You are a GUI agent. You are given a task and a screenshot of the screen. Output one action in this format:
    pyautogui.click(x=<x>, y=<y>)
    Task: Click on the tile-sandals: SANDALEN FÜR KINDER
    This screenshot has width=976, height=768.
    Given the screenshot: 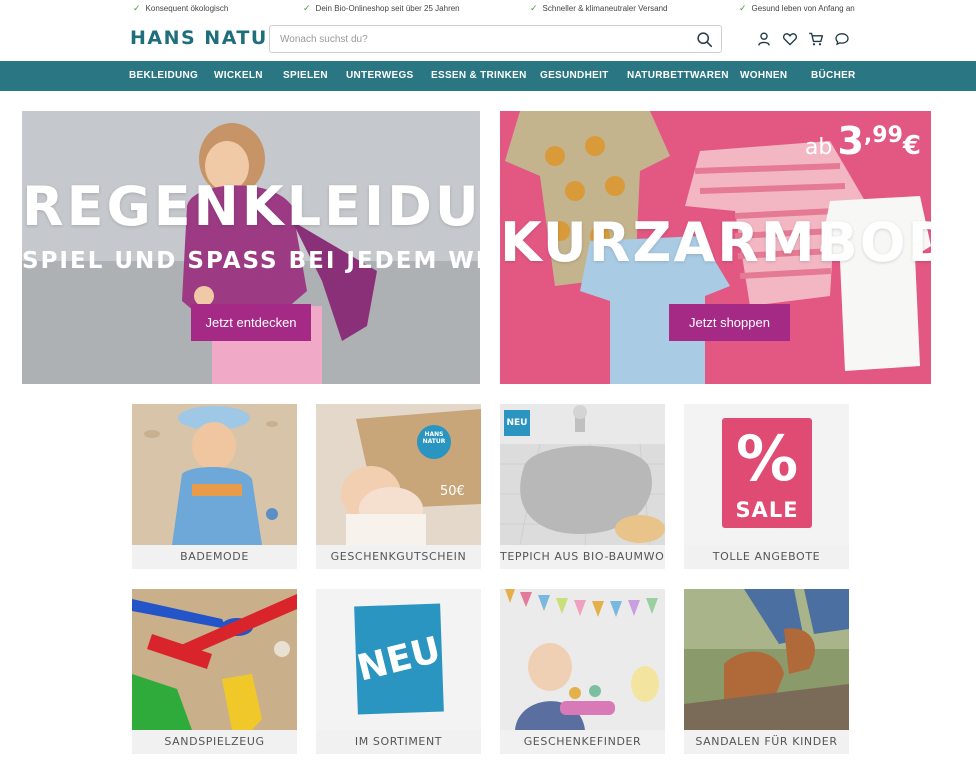 What is the action you would take?
    pyautogui.click(x=766, y=671)
    